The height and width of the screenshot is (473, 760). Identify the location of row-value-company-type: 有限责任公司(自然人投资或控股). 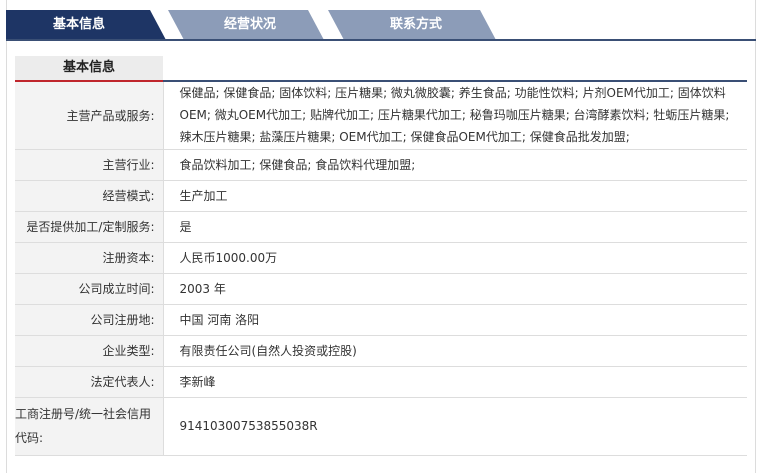
(455, 351).